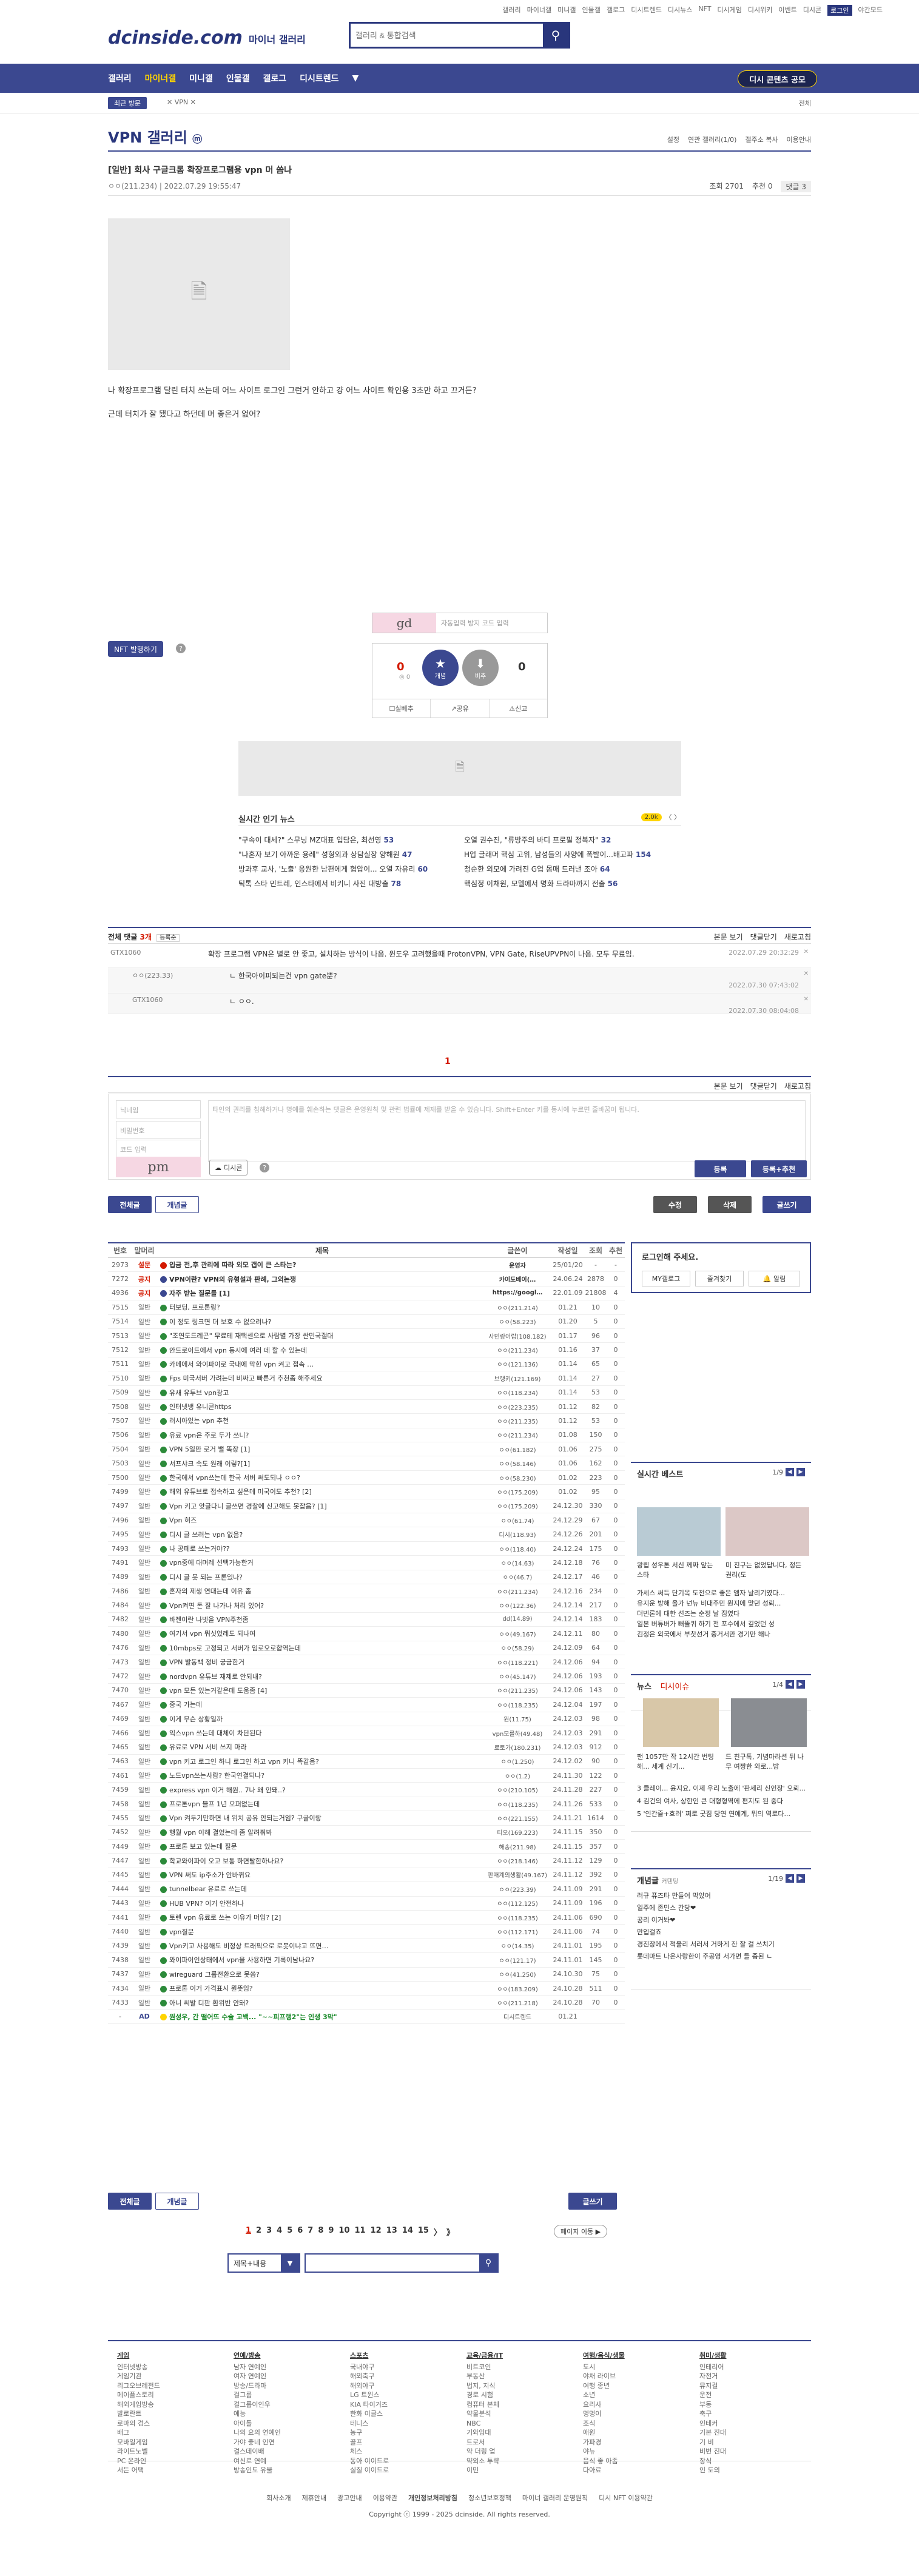 The width and height of the screenshot is (919, 2576). Describe the element at coordinates (572, 854) in the screenshot. I see `news-item: H업 글래머 핵심 고위, 남성들의 사양에 폭발이...배고파 154` at that location.